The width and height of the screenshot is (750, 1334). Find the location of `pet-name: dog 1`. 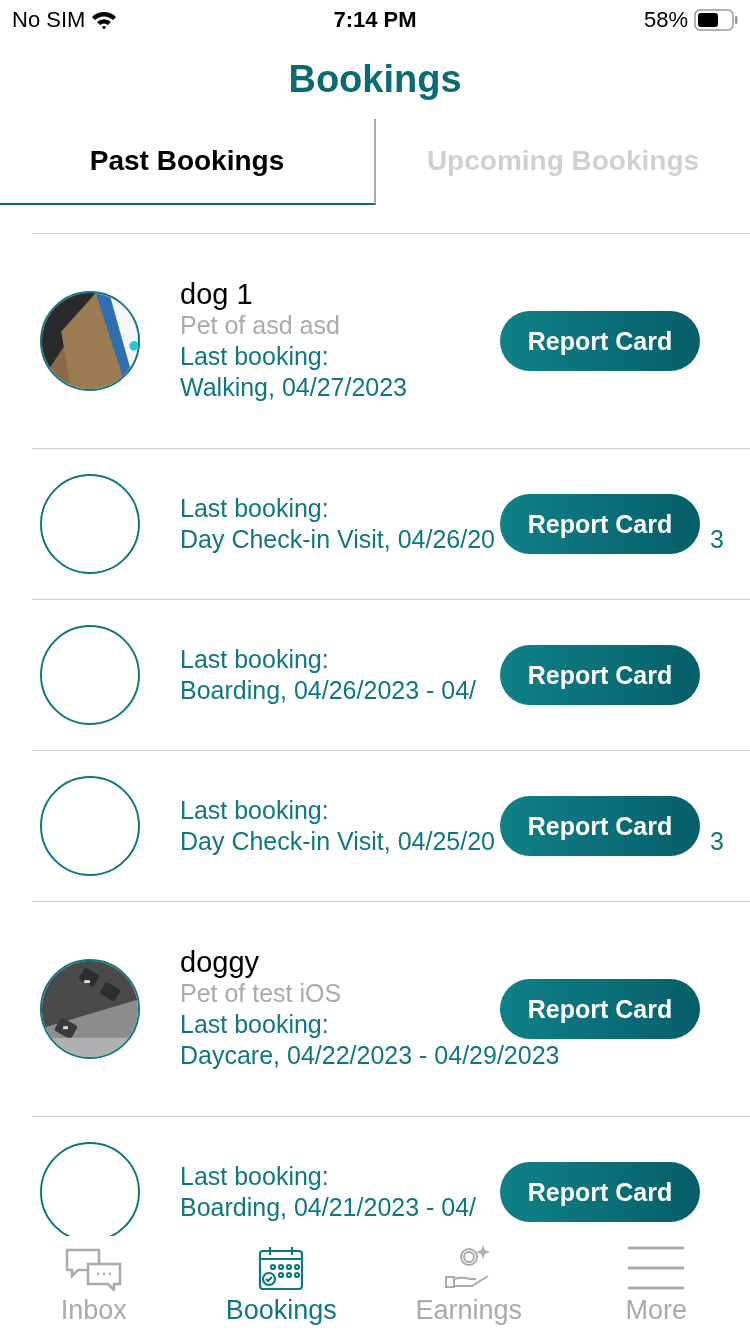

pet-name: dog 1 is located at coordinates (216, 294).